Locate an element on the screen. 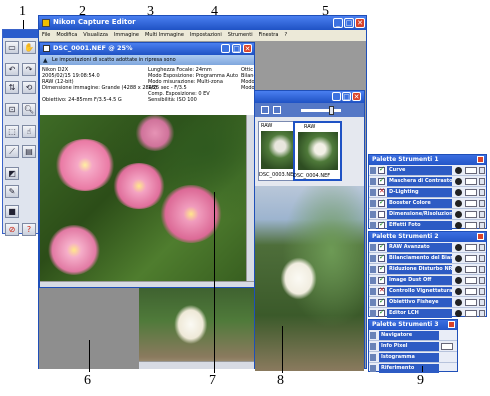  palette-row: Navigatore is located at coordinates (413, 335).